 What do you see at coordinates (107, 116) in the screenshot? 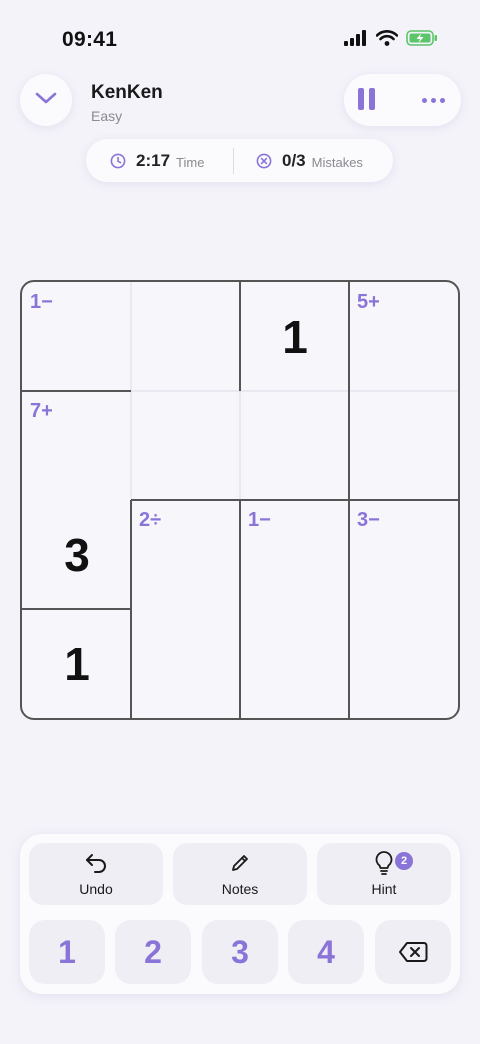
I see `difficulty-label: Easy` at bounding box center [107, 116].